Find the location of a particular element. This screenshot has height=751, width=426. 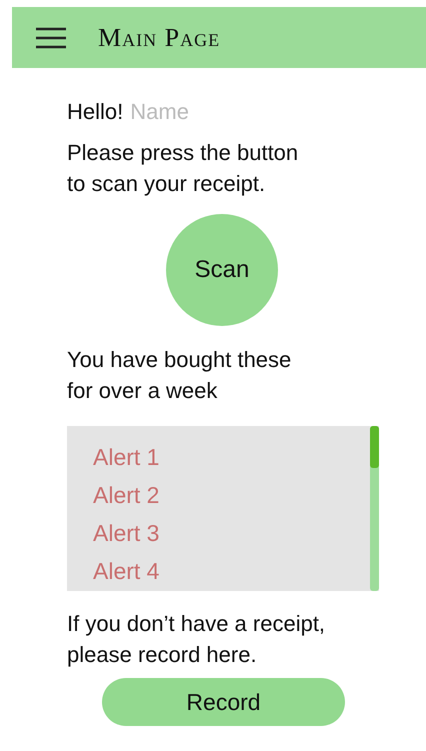

scan-instructions: Please press the button to scan your receipt. is located at coordinates (183, 168).